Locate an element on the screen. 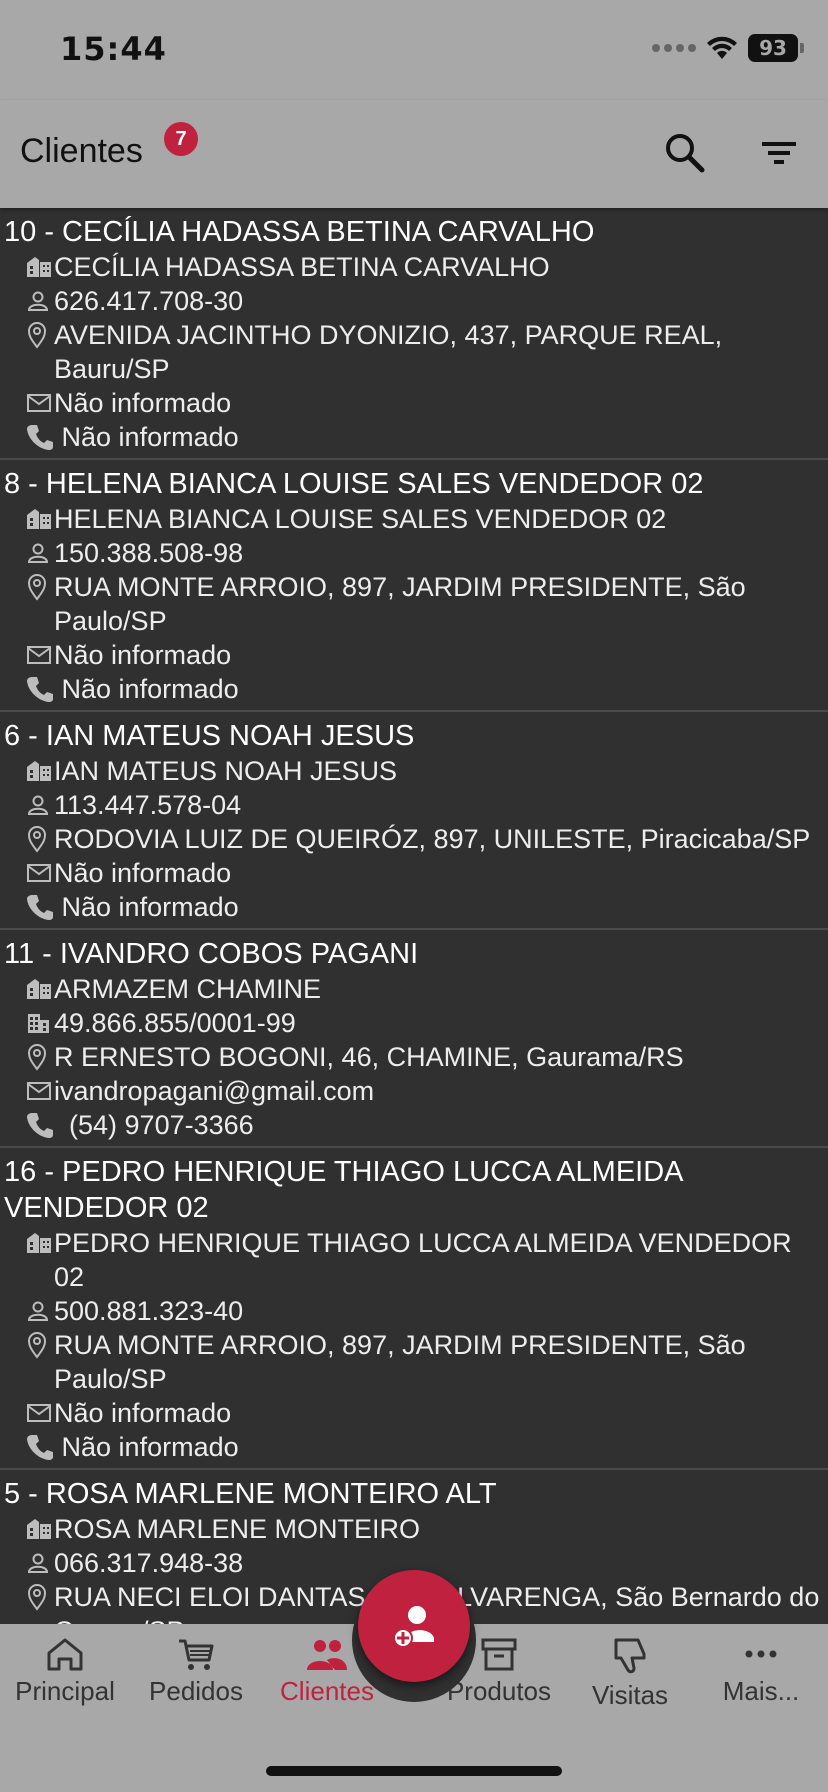 Image resolution: width=828 pixels, height=1792 pixels. people-icon is located at coordinates (327, 1655).